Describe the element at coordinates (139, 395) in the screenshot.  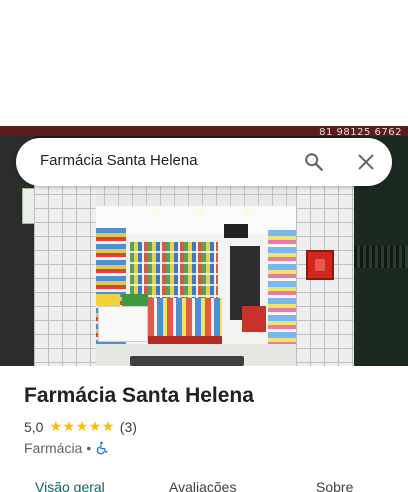
I see `place-title: Farmácia Santa Helena` at that location.